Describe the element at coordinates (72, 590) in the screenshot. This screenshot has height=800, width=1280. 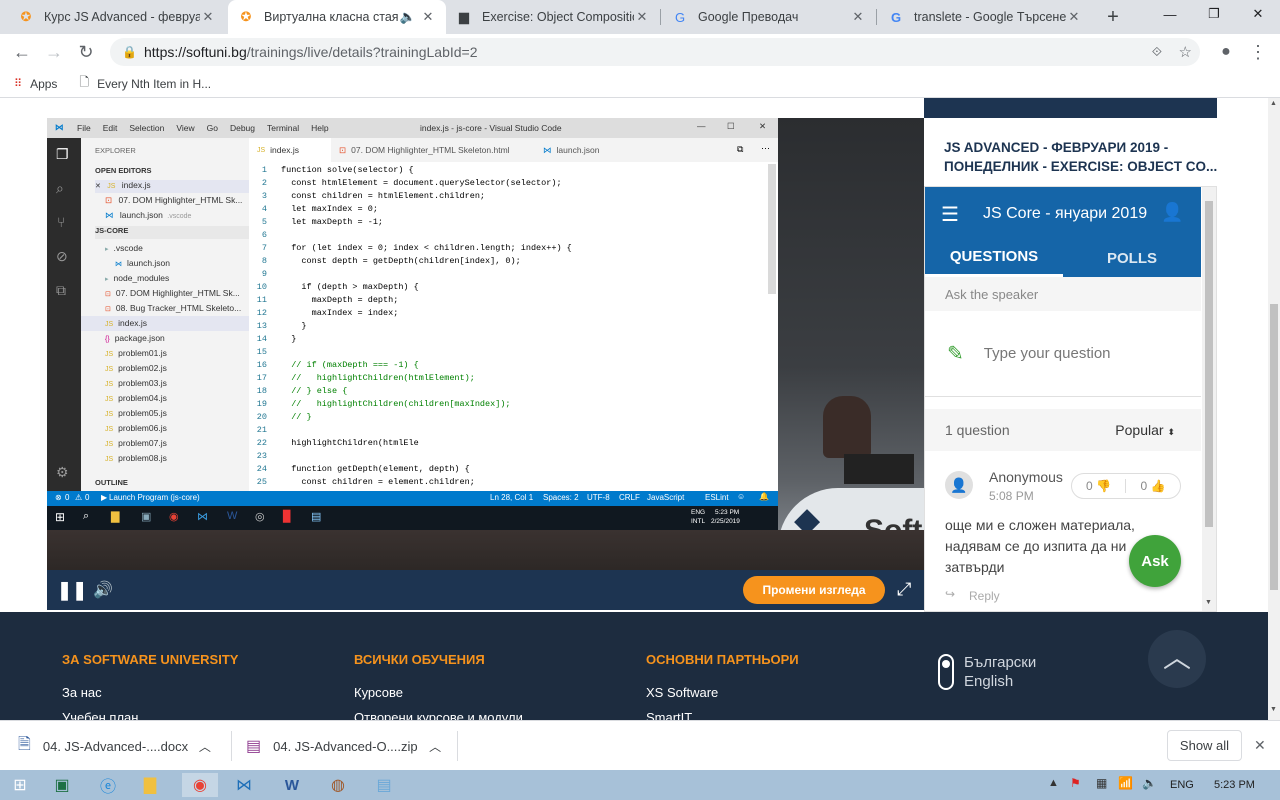
I see `pause-icon: ❚❚` at that location.